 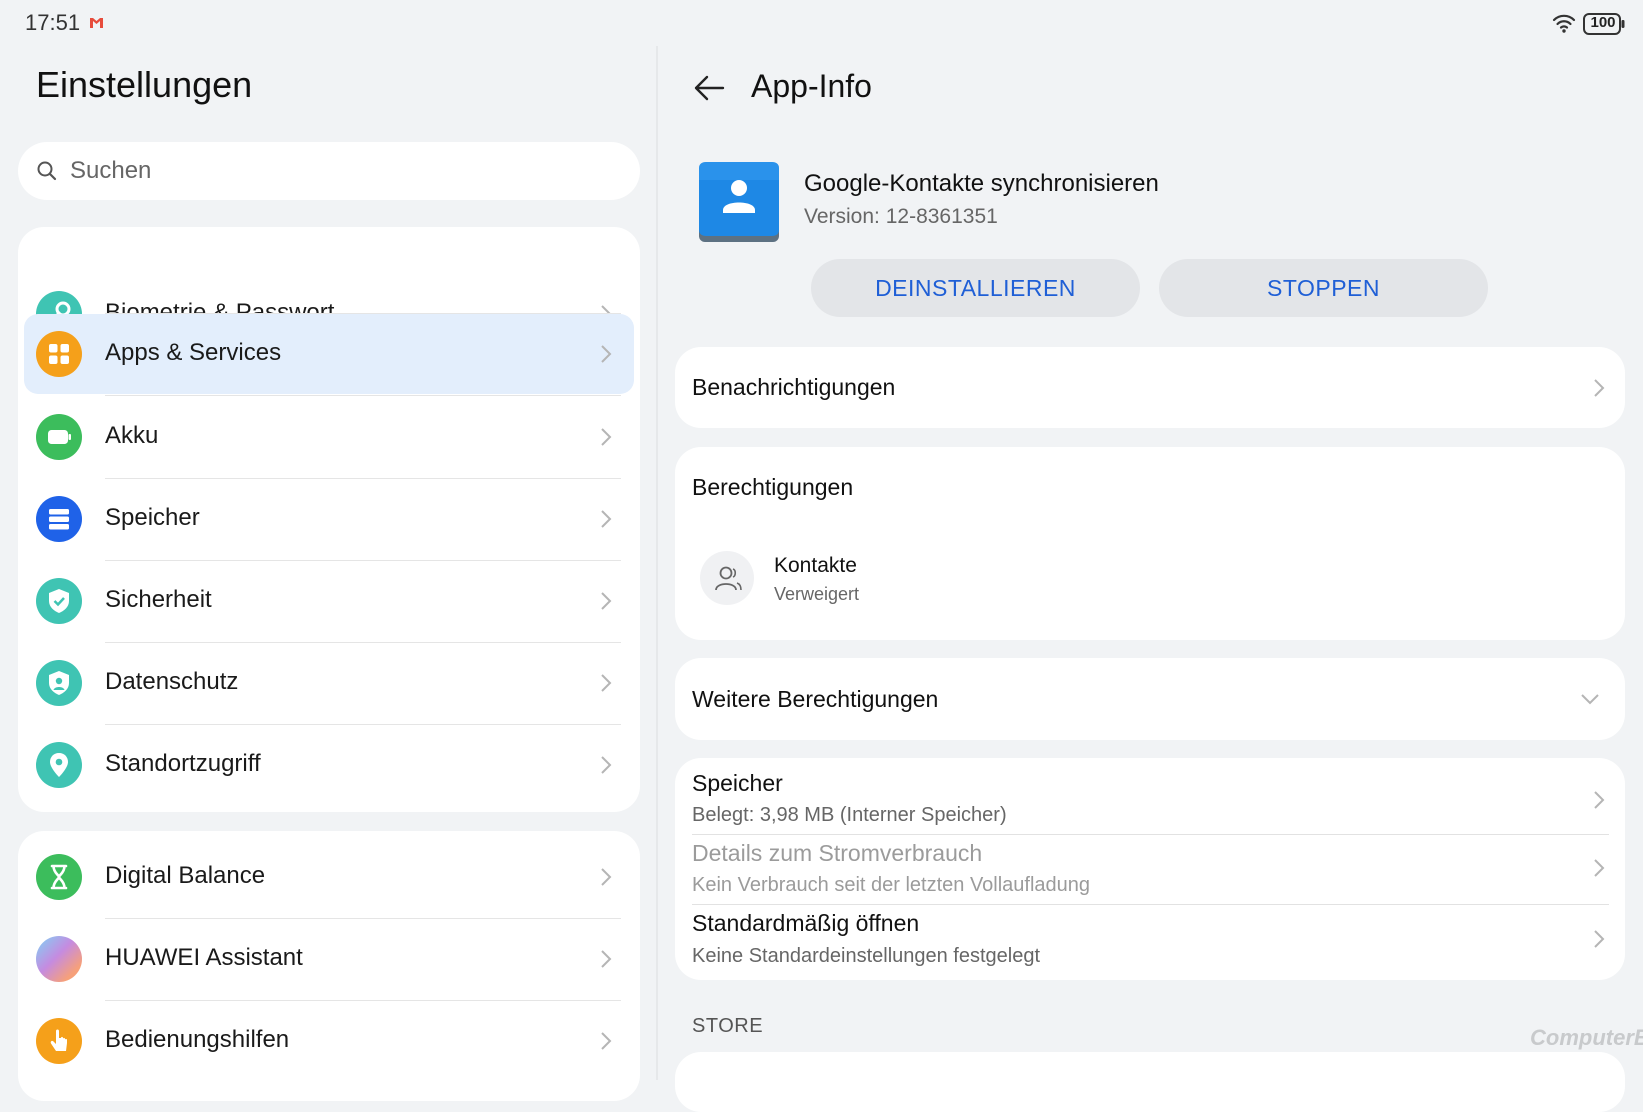 I want to click on settings-item-speicher: Speicher, so click(x=329, y=519).